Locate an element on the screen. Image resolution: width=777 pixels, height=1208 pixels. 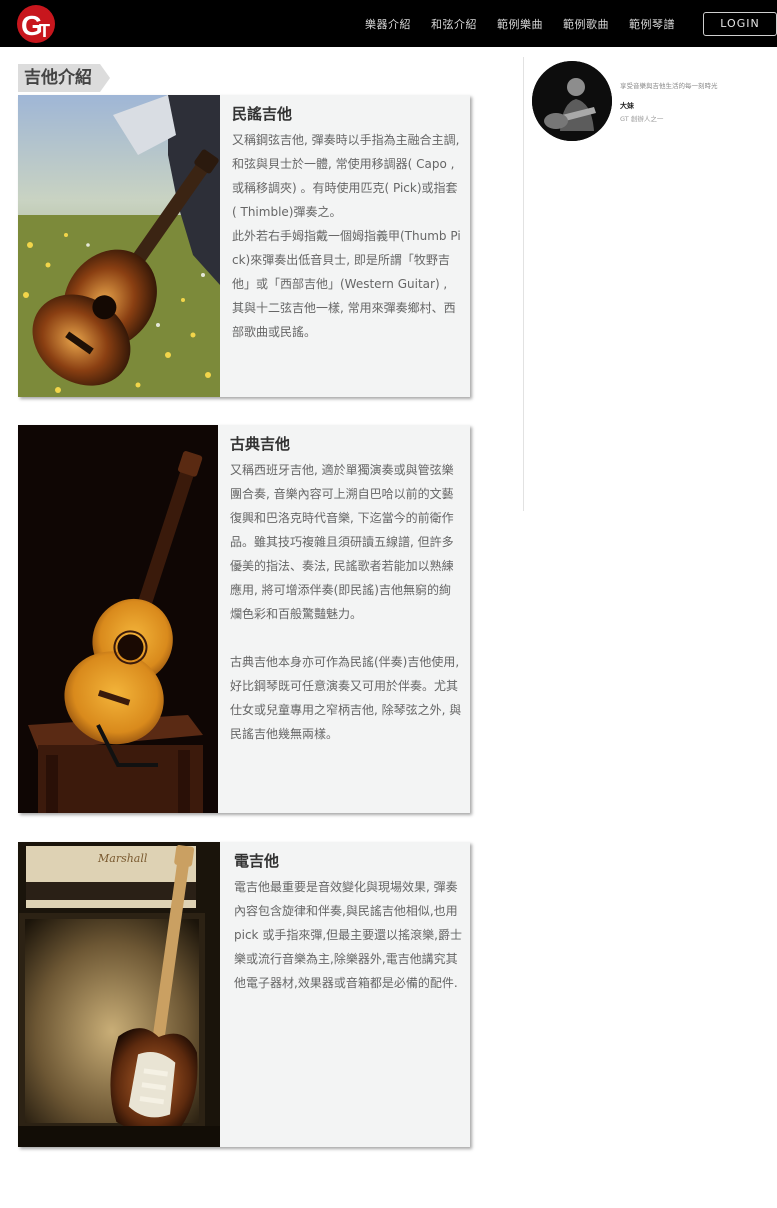
profile-avatar is located at coordinates (572, 101).